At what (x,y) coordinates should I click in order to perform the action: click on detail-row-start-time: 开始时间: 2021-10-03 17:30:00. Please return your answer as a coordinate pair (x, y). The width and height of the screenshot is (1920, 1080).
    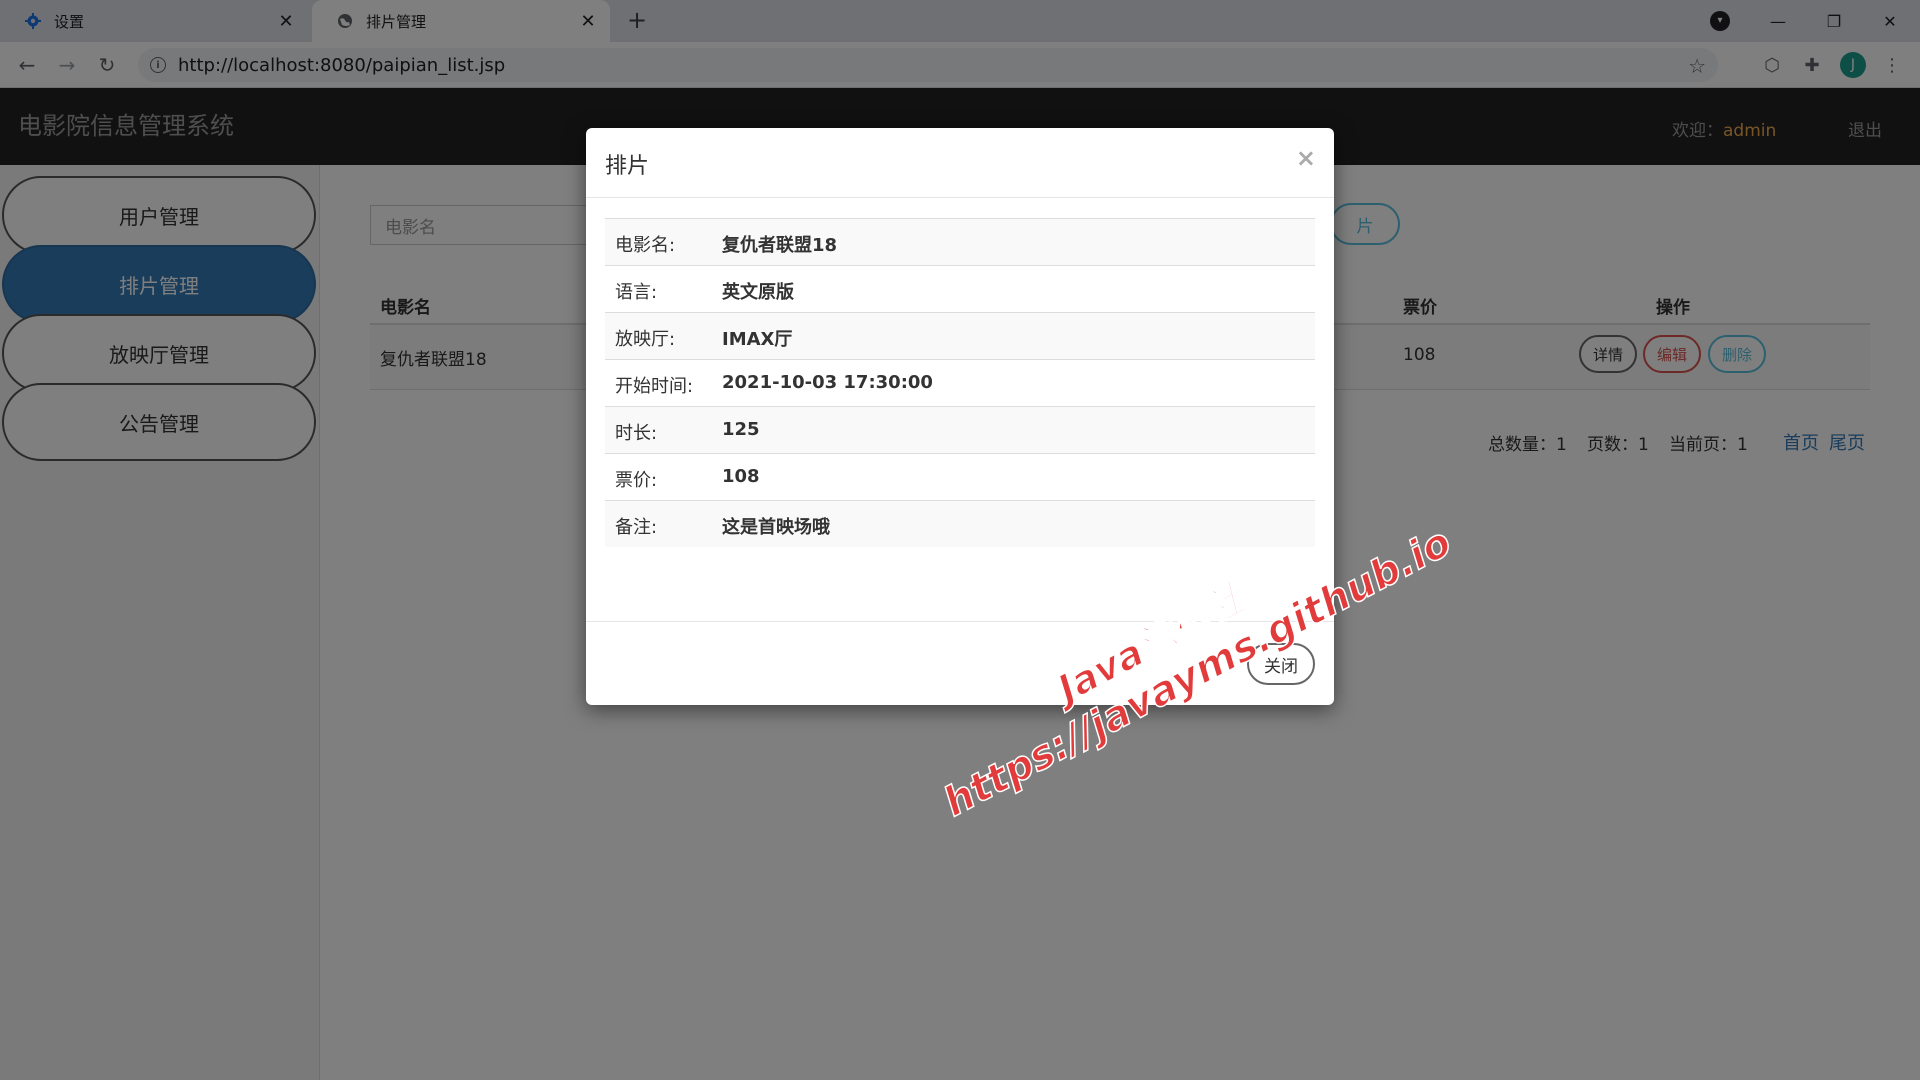
    Looking at the image, I should click on (960, 382).